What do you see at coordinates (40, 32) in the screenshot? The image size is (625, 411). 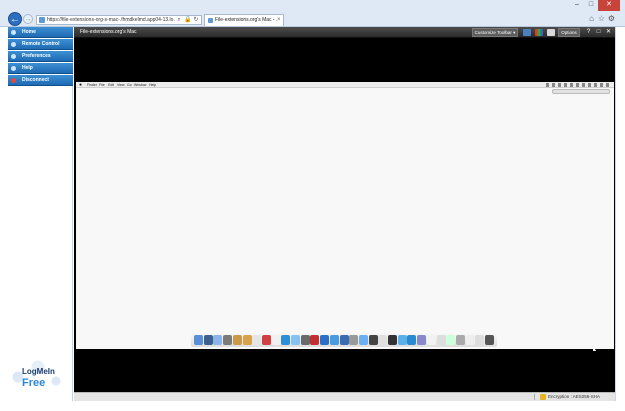 I see `sidebar-item-home: Home` at bounding box center [40, 32].